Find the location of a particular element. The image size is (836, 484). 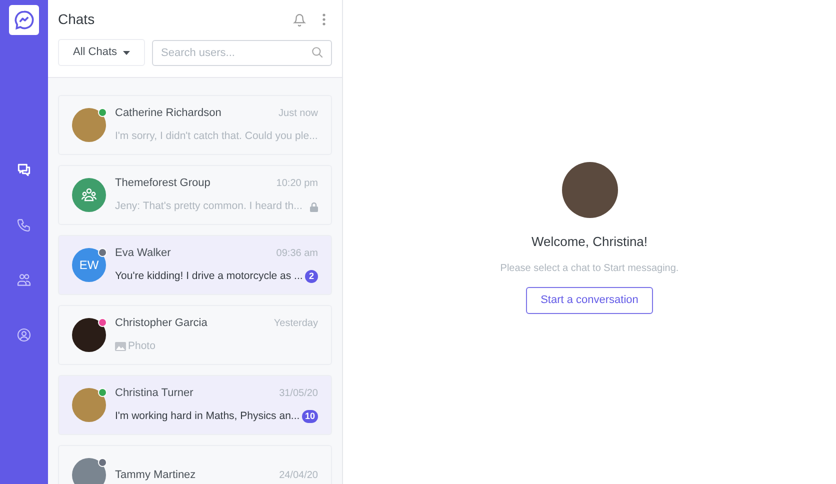

message-time: Yesterday is located at coordinates (296, 324).